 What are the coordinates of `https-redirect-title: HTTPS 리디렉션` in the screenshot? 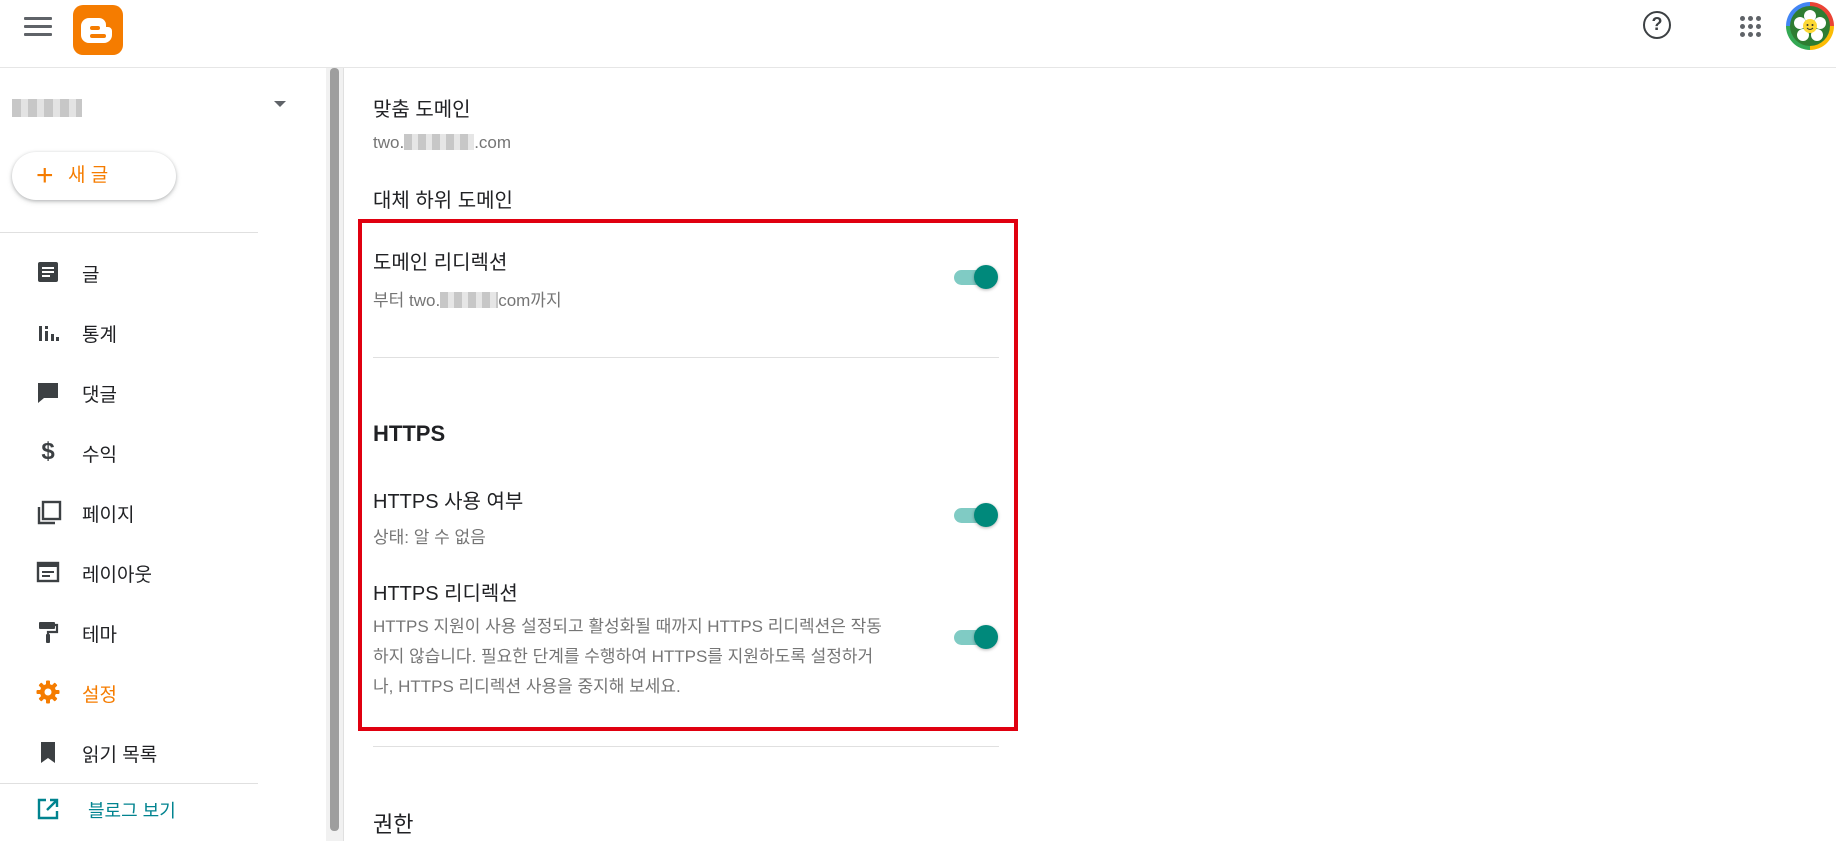 It's located at (445, 594).